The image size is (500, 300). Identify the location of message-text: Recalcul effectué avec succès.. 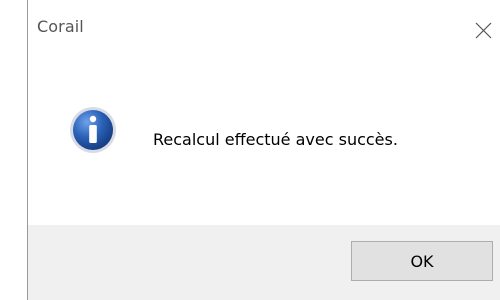
(275, 139).